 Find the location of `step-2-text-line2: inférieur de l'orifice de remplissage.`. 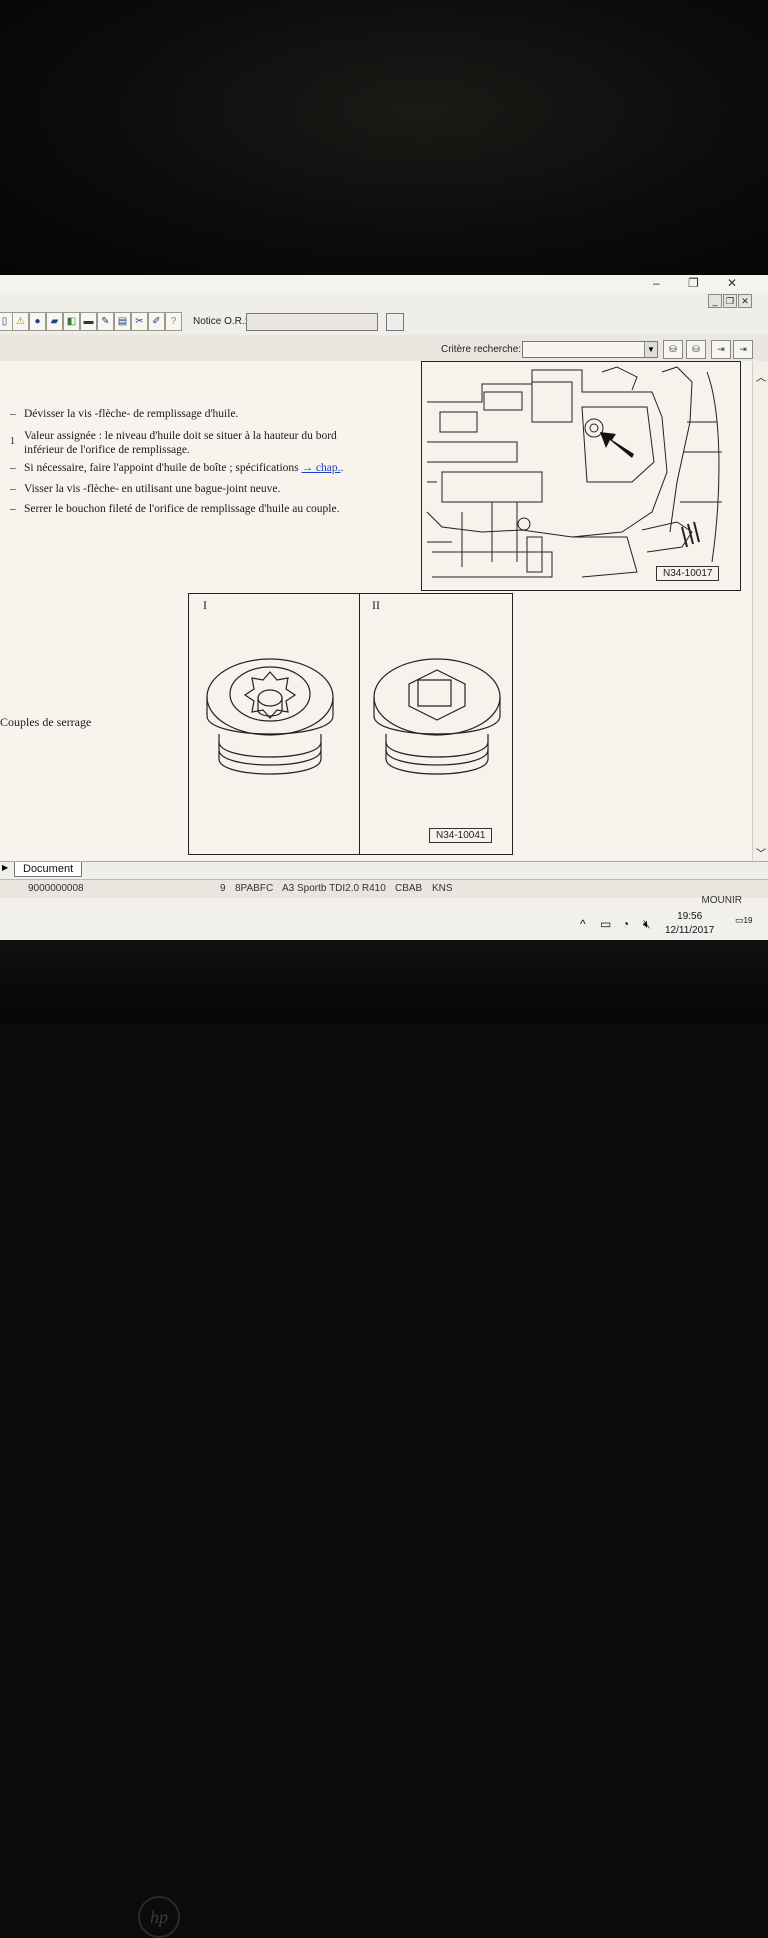

step-2-text-line2: inférieur de l'orifice de remplissage. is located at coordinates (107, 450).